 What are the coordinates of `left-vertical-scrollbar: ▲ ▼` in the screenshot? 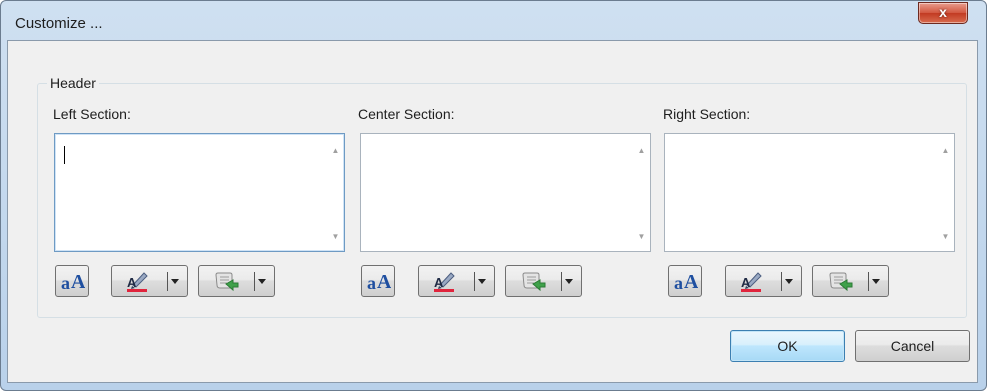 It's located at (335, 192).